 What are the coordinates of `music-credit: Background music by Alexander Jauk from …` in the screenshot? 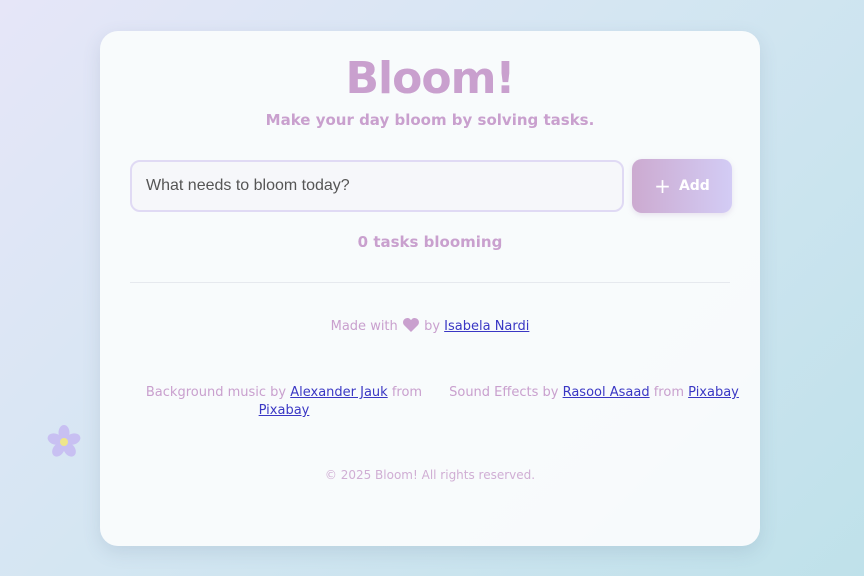 It's located at (284, 402).